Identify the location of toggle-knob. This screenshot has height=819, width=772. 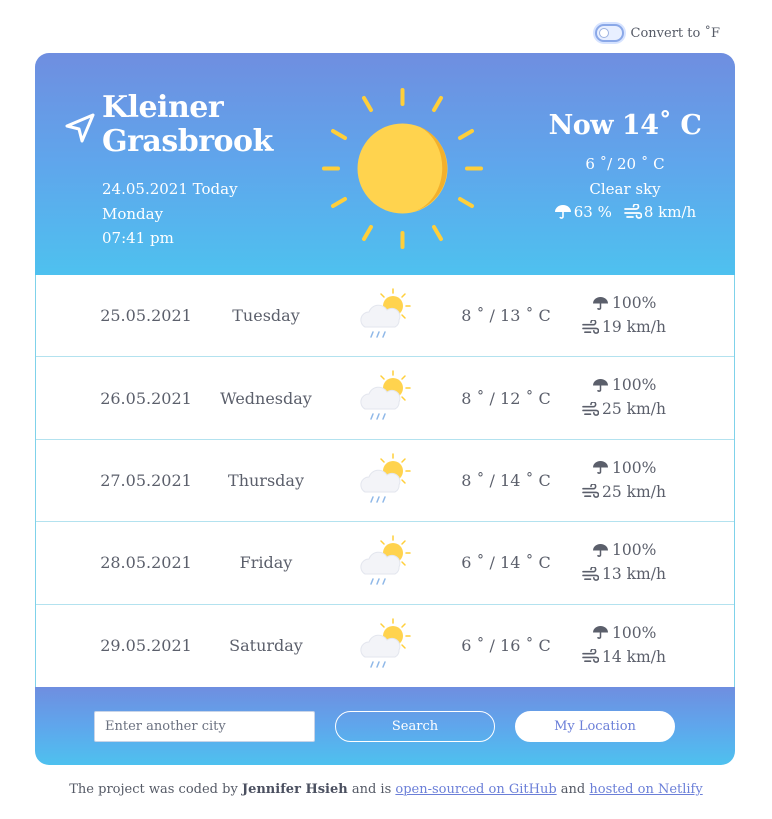
(603, 33).